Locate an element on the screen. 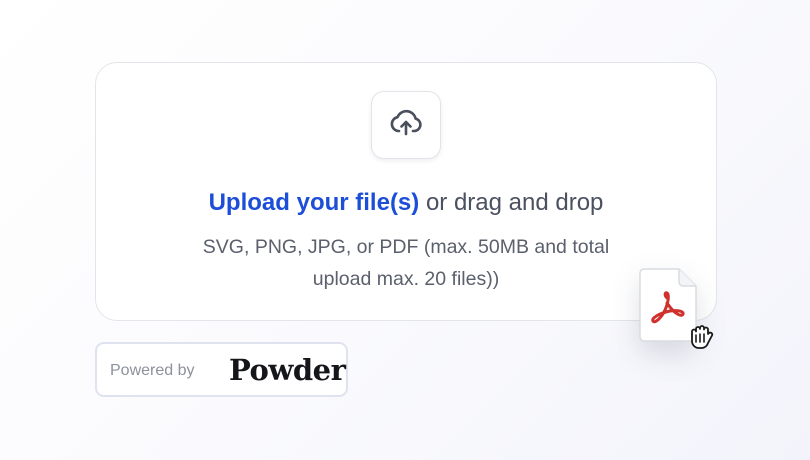 The height and width of the screenshot is (460, 810). brand-logo: Powder is located at coordinates (287, 370).